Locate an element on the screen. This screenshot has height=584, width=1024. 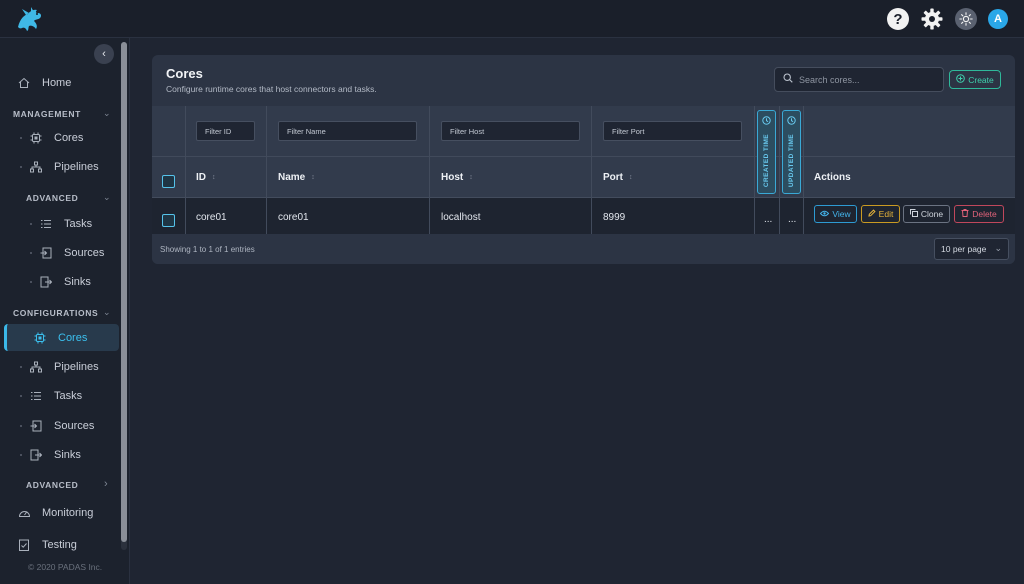
select-all-checkbox is located at coordinates (168, 181).